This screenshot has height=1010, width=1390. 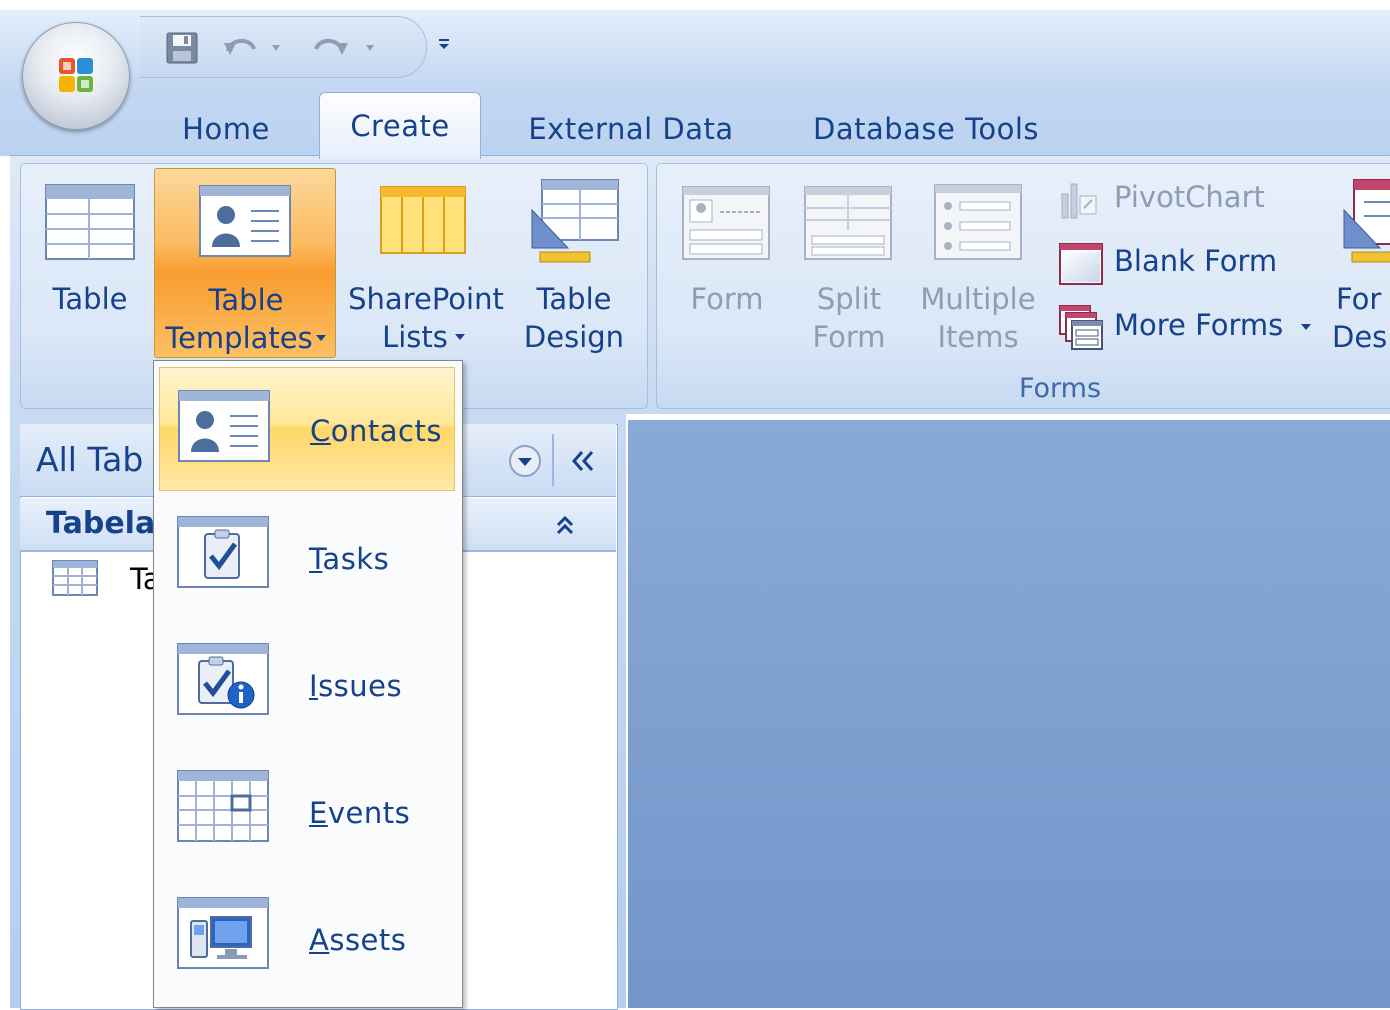 I want to click on more-forms-icon, so click(x=1081, y=327).